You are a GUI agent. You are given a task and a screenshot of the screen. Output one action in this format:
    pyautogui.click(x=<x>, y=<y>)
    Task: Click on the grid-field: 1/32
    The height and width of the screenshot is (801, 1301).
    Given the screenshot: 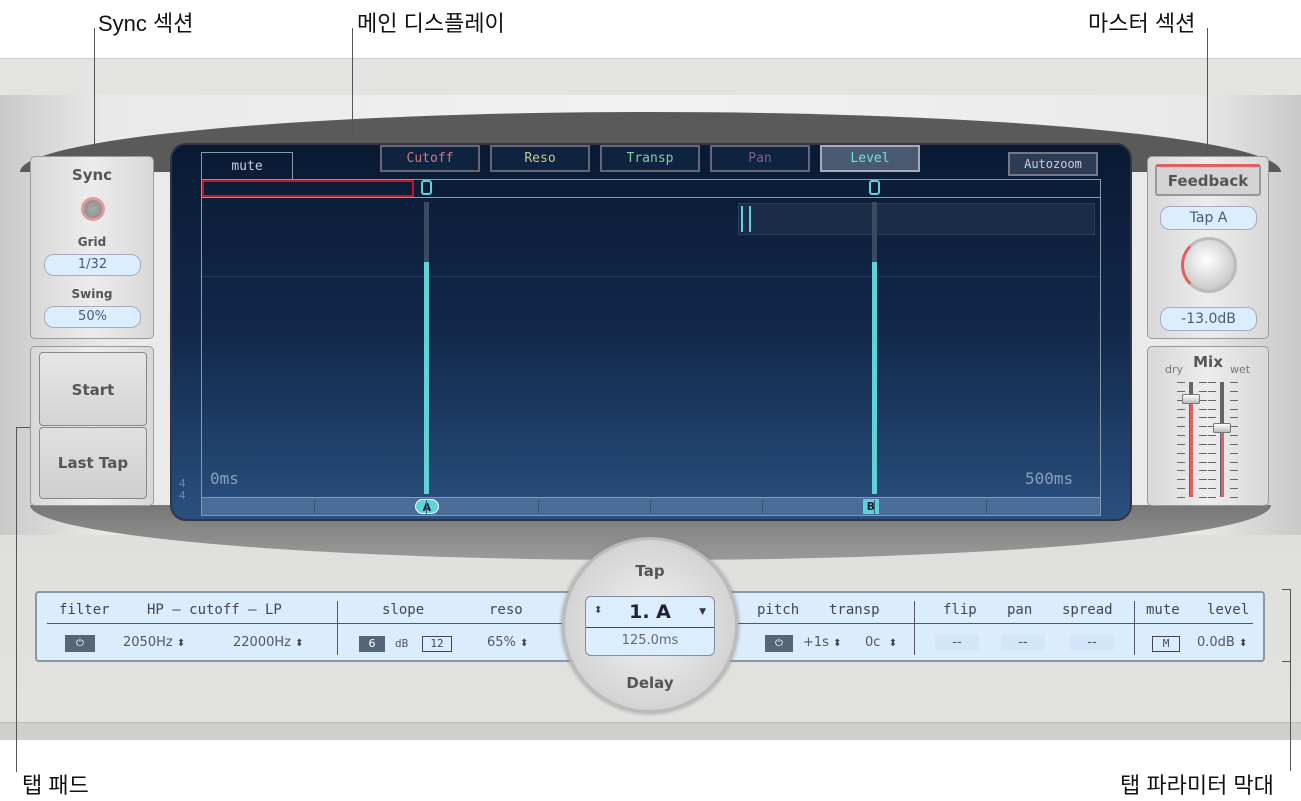 What is the action you would take?
    pyautogui.click(x=92, y=265)
    